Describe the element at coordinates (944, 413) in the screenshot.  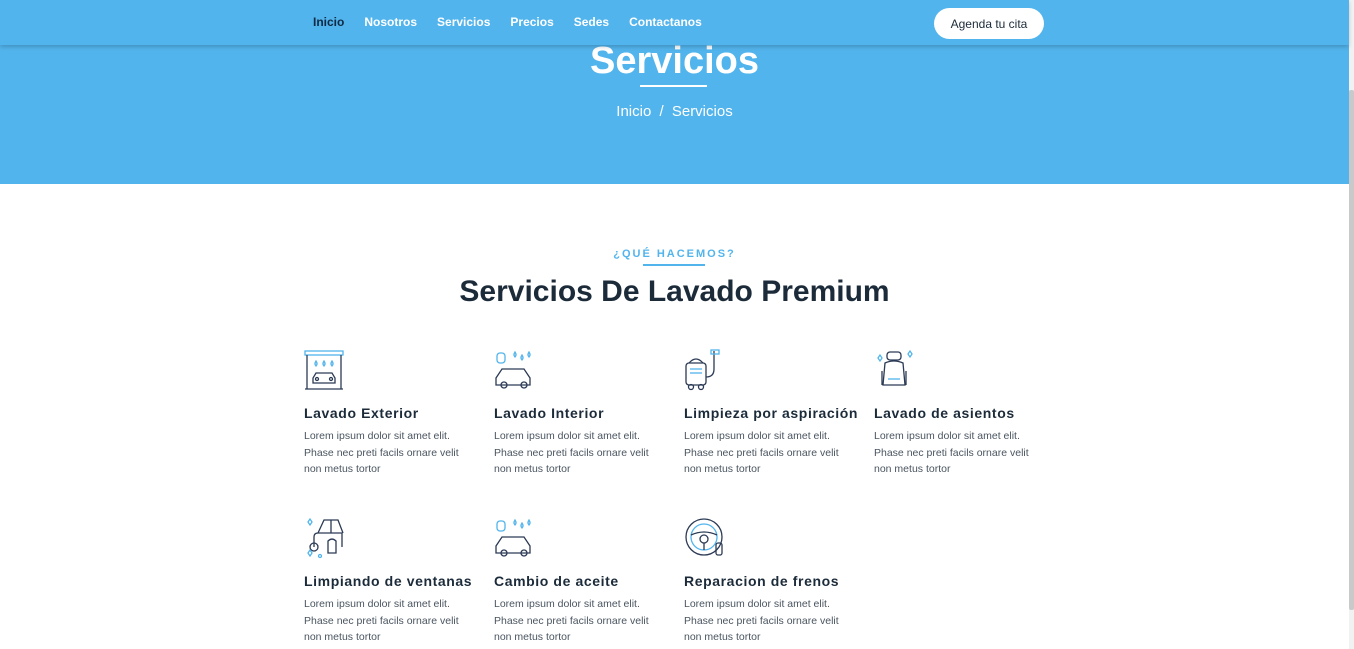
I see `service-title: Lavado de asientos` at that location.